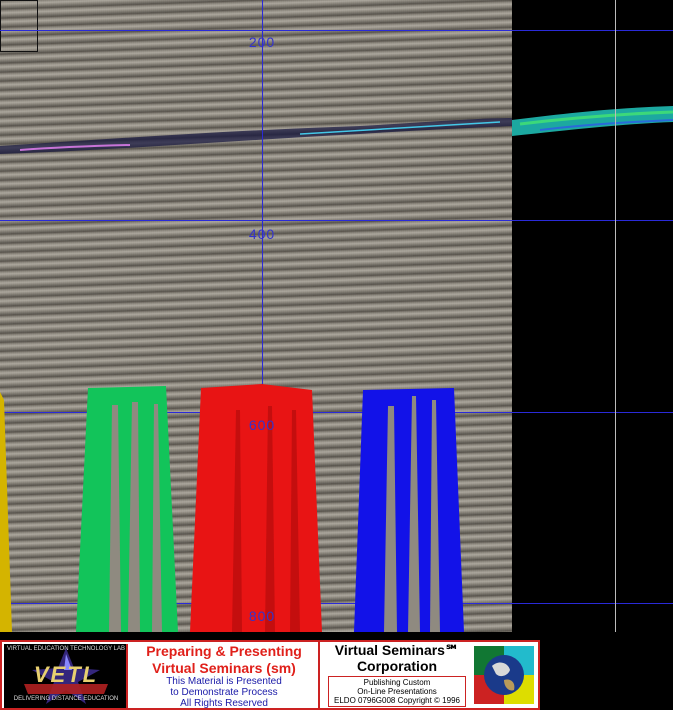  I want to click on logo-top-text: VIRTUAL EDUCATION TECHNOLOGY LAB, so click(66, 649).